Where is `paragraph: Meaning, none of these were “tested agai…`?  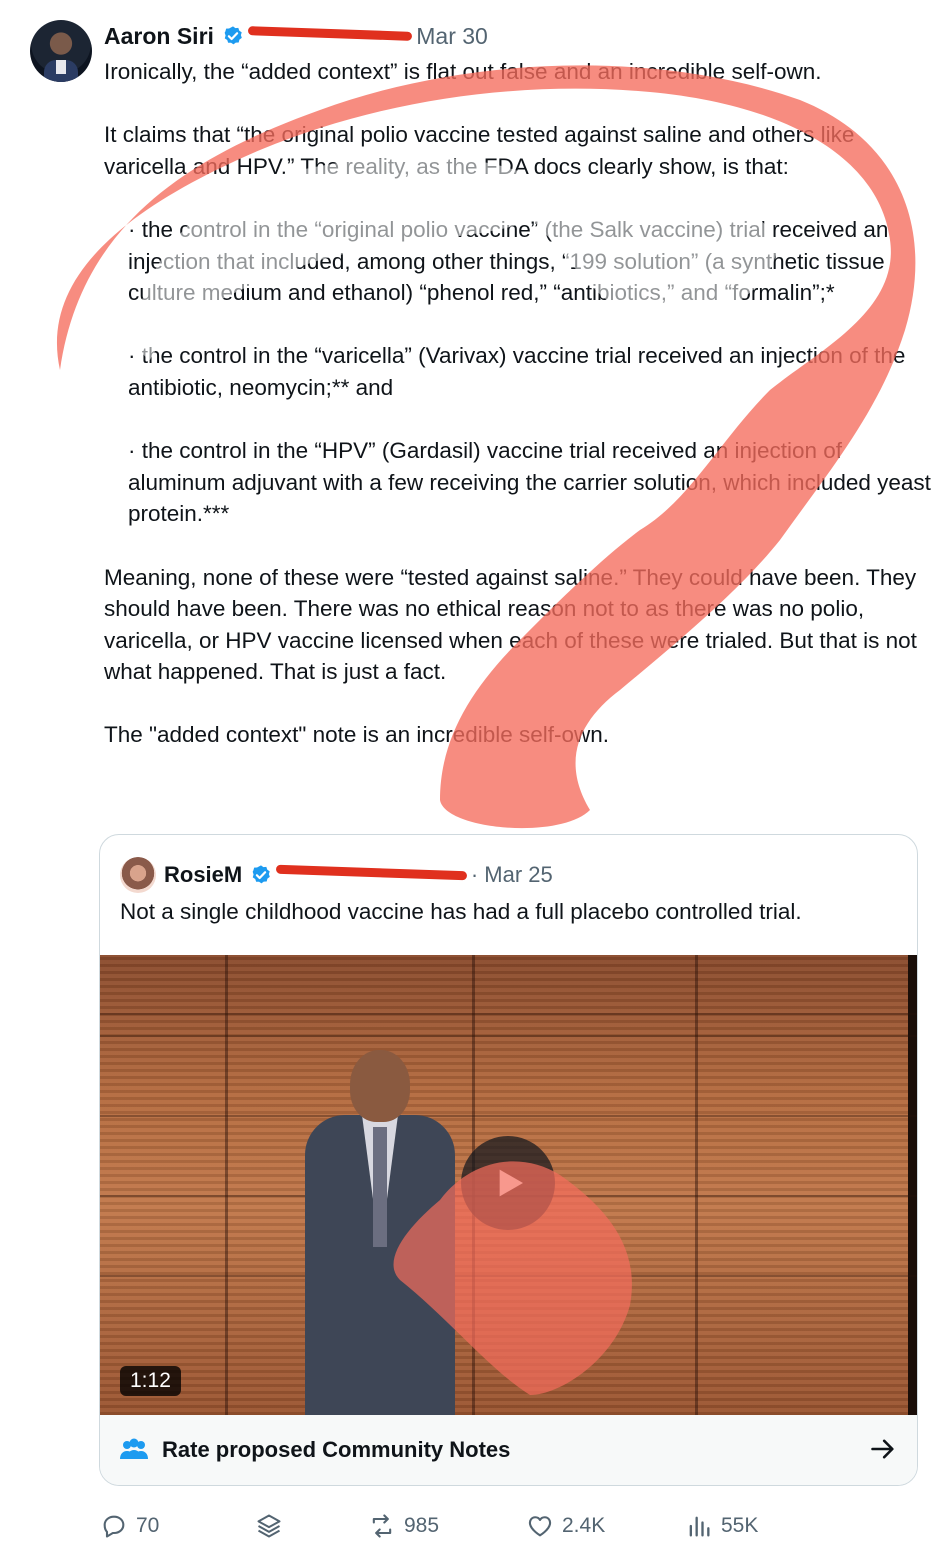
paragraph: Meaning, none of these were “tested agai… is located at coordinates (514, 624).